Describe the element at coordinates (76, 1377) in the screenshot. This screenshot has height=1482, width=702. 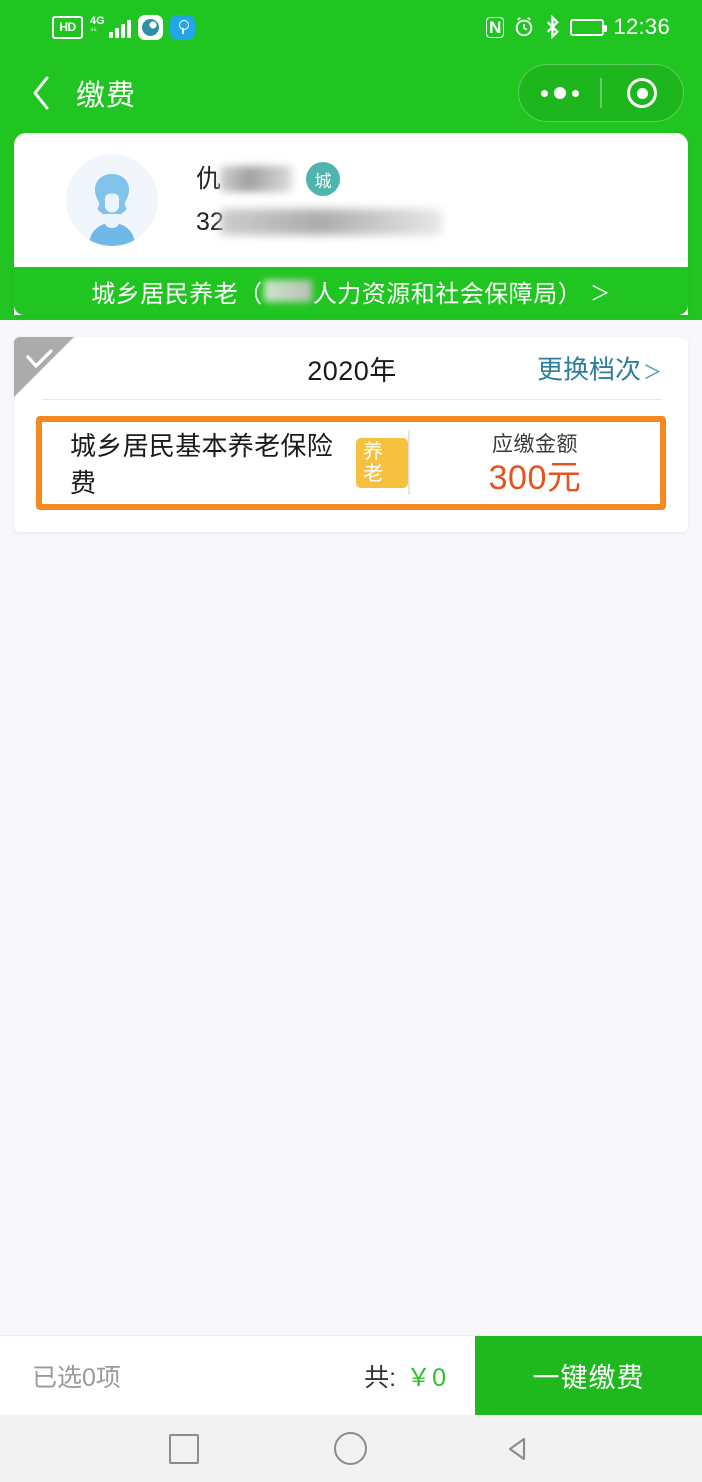
I see `selected-count-label: 已选0项` at that location.